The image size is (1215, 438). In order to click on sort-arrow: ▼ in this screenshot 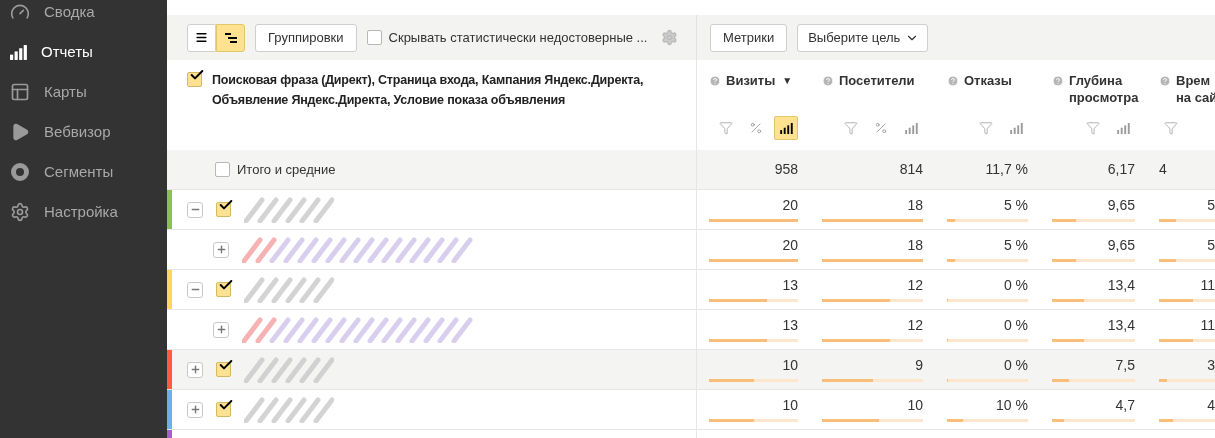, I will do `click(787, 80)`.